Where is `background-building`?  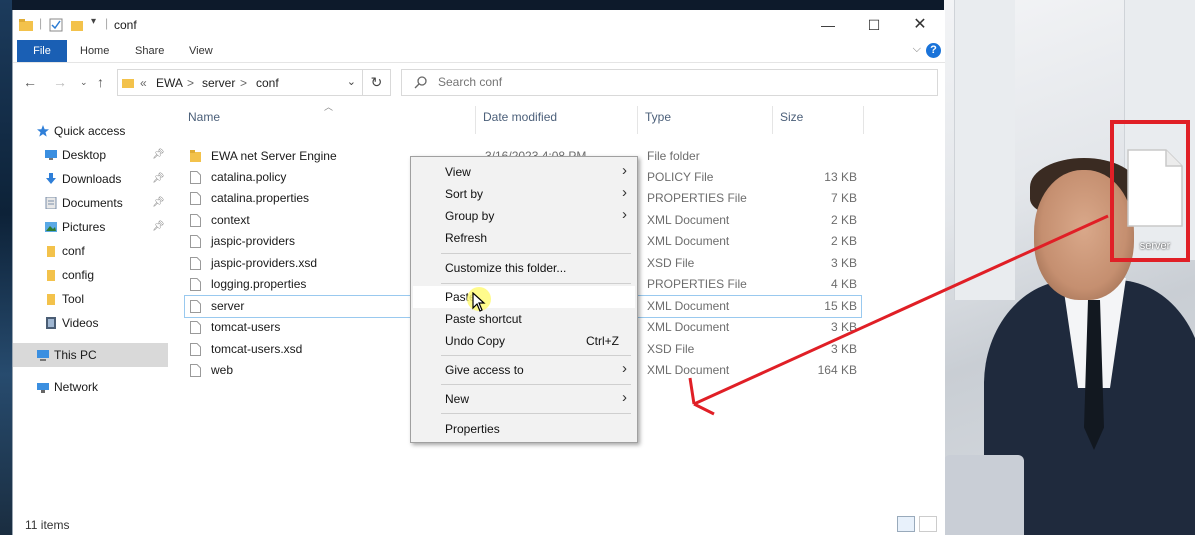 background-building is located at coordinates (984, 150).